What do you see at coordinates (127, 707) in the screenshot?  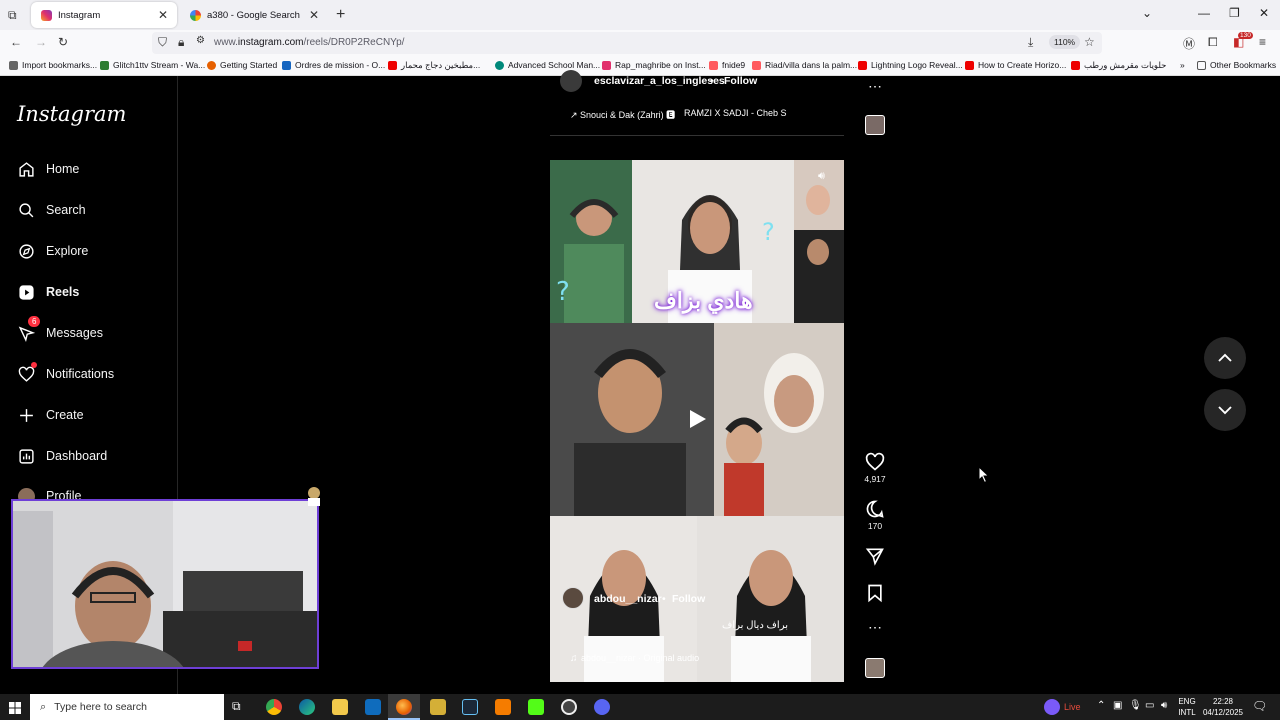 I see `taskbar-search-input: ⌕ Type here to search` at bounding box center [127, 707].